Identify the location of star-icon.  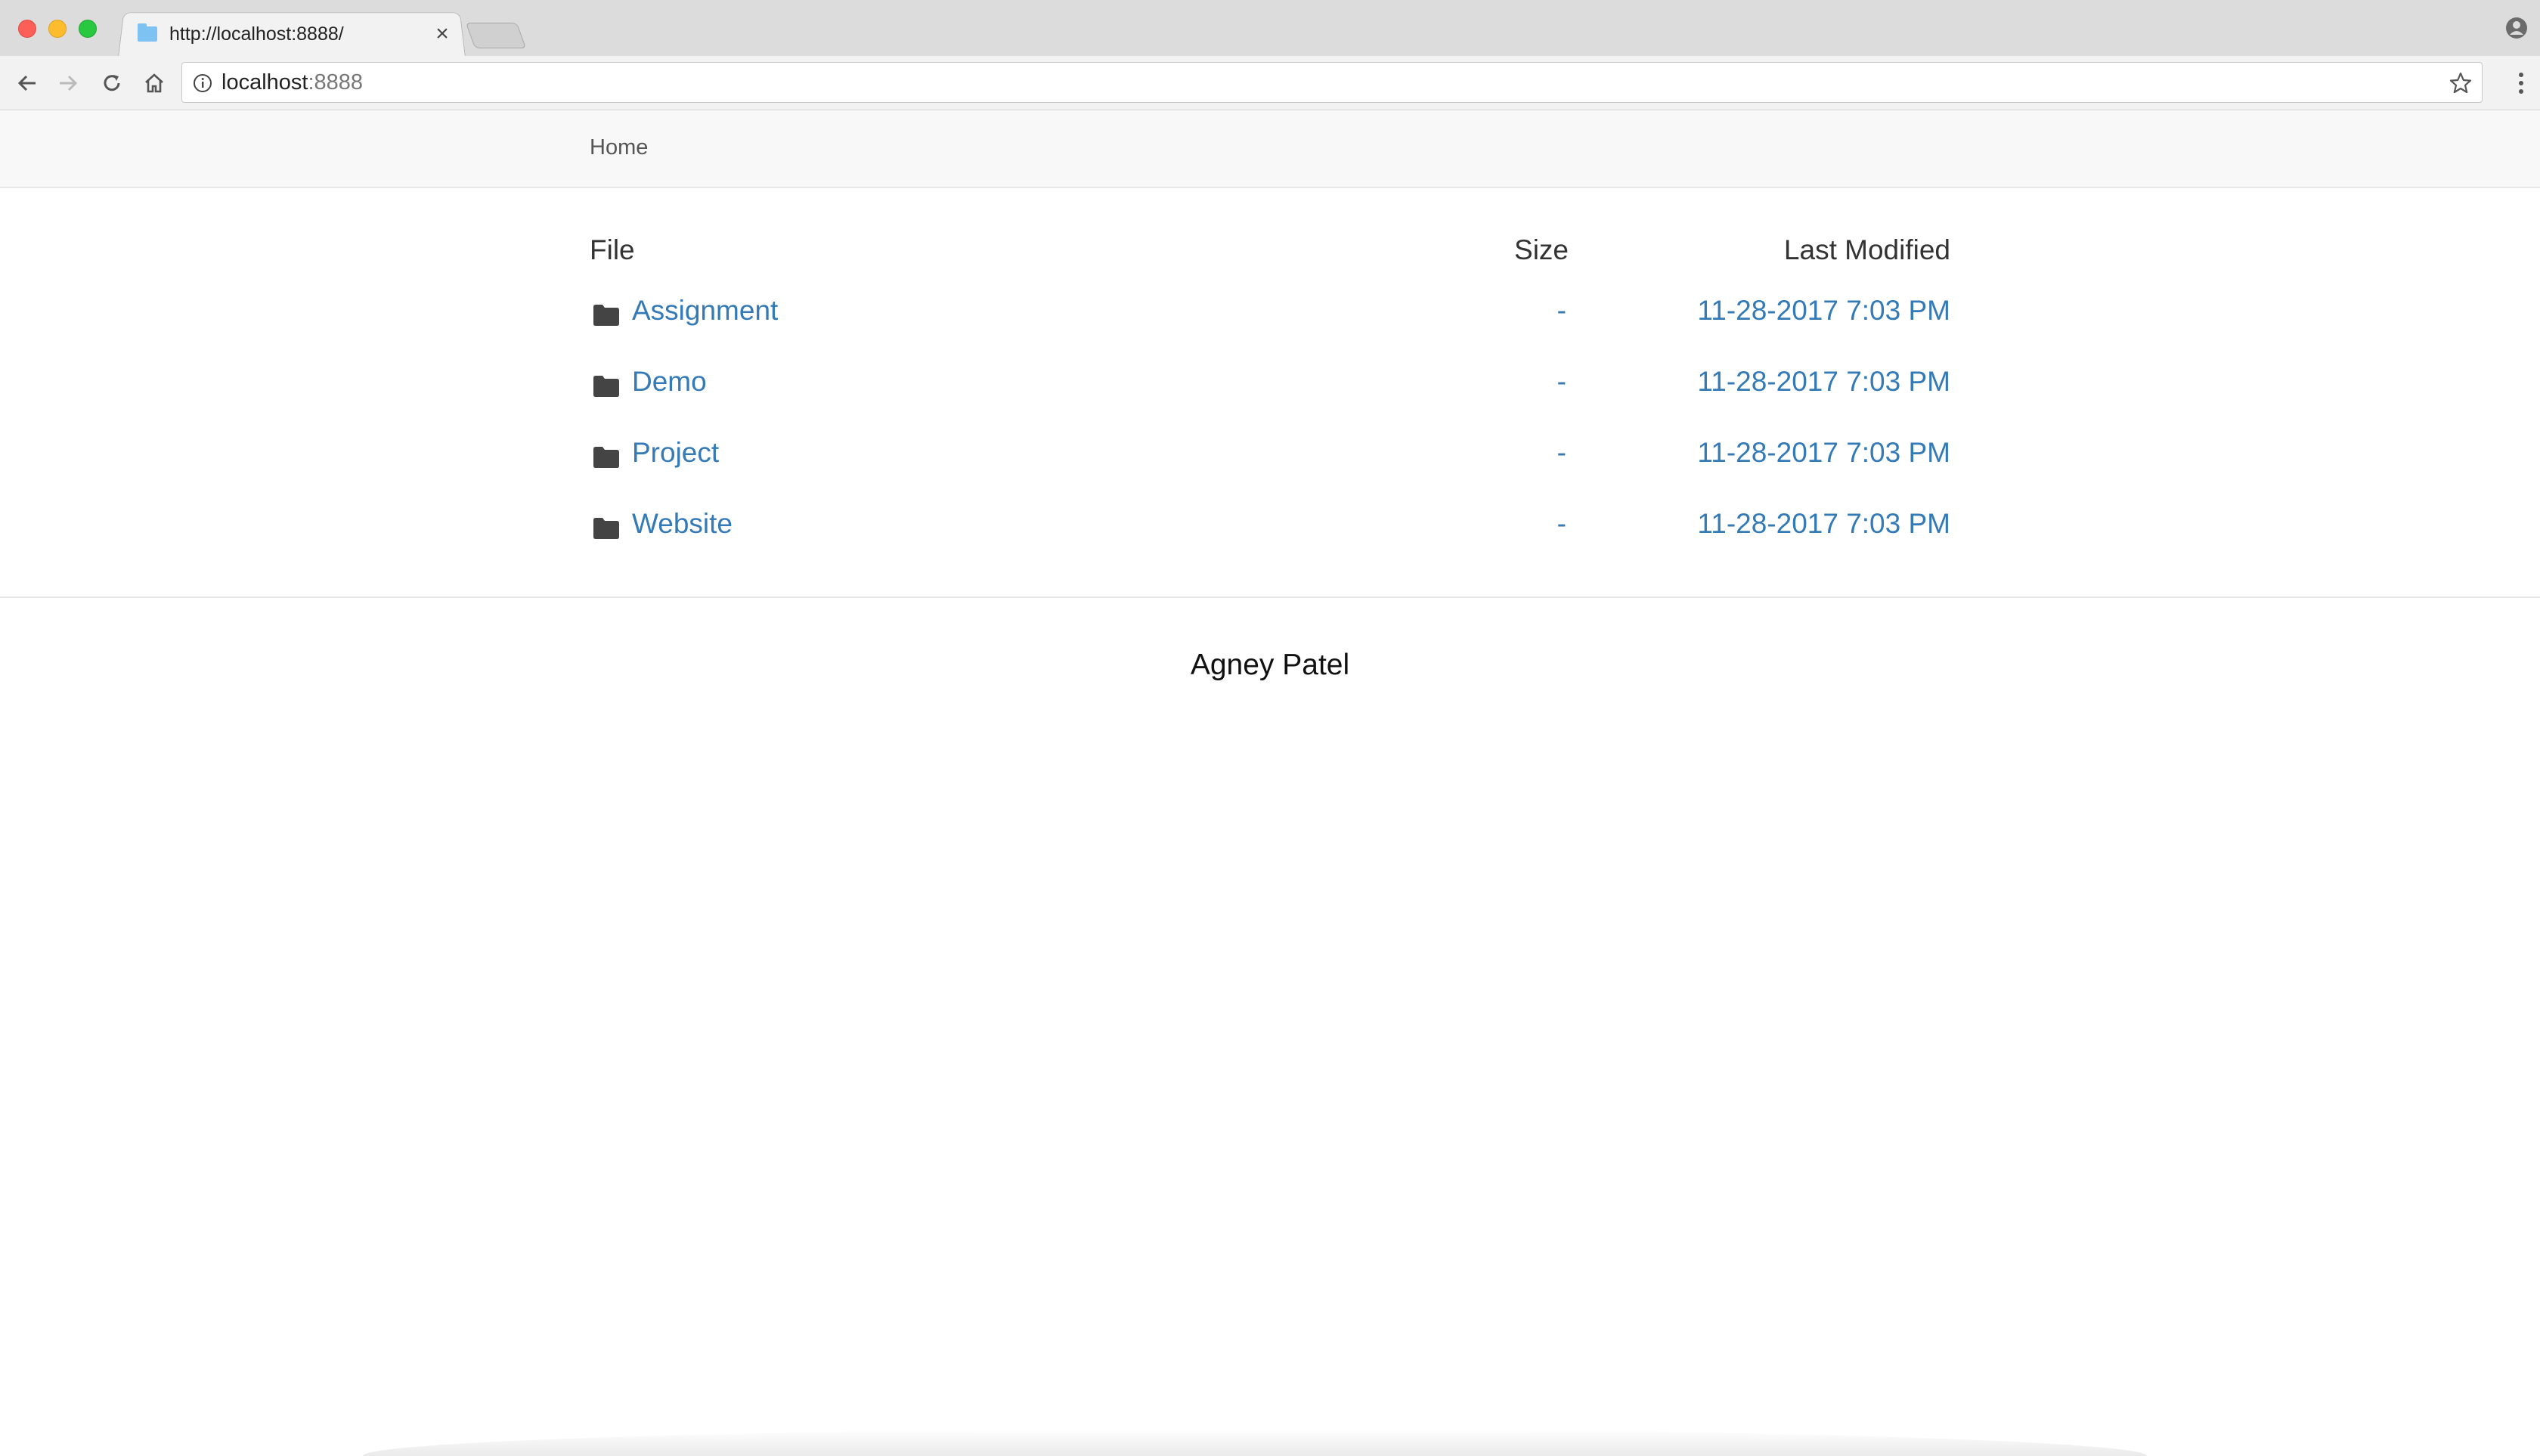
(2461, 83).